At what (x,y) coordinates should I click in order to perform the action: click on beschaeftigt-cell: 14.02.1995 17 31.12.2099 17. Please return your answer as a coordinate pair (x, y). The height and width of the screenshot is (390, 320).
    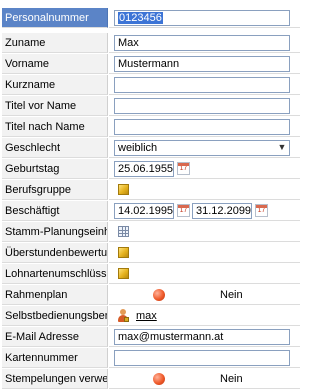
    Looking at the image, I should click on (204, 211).